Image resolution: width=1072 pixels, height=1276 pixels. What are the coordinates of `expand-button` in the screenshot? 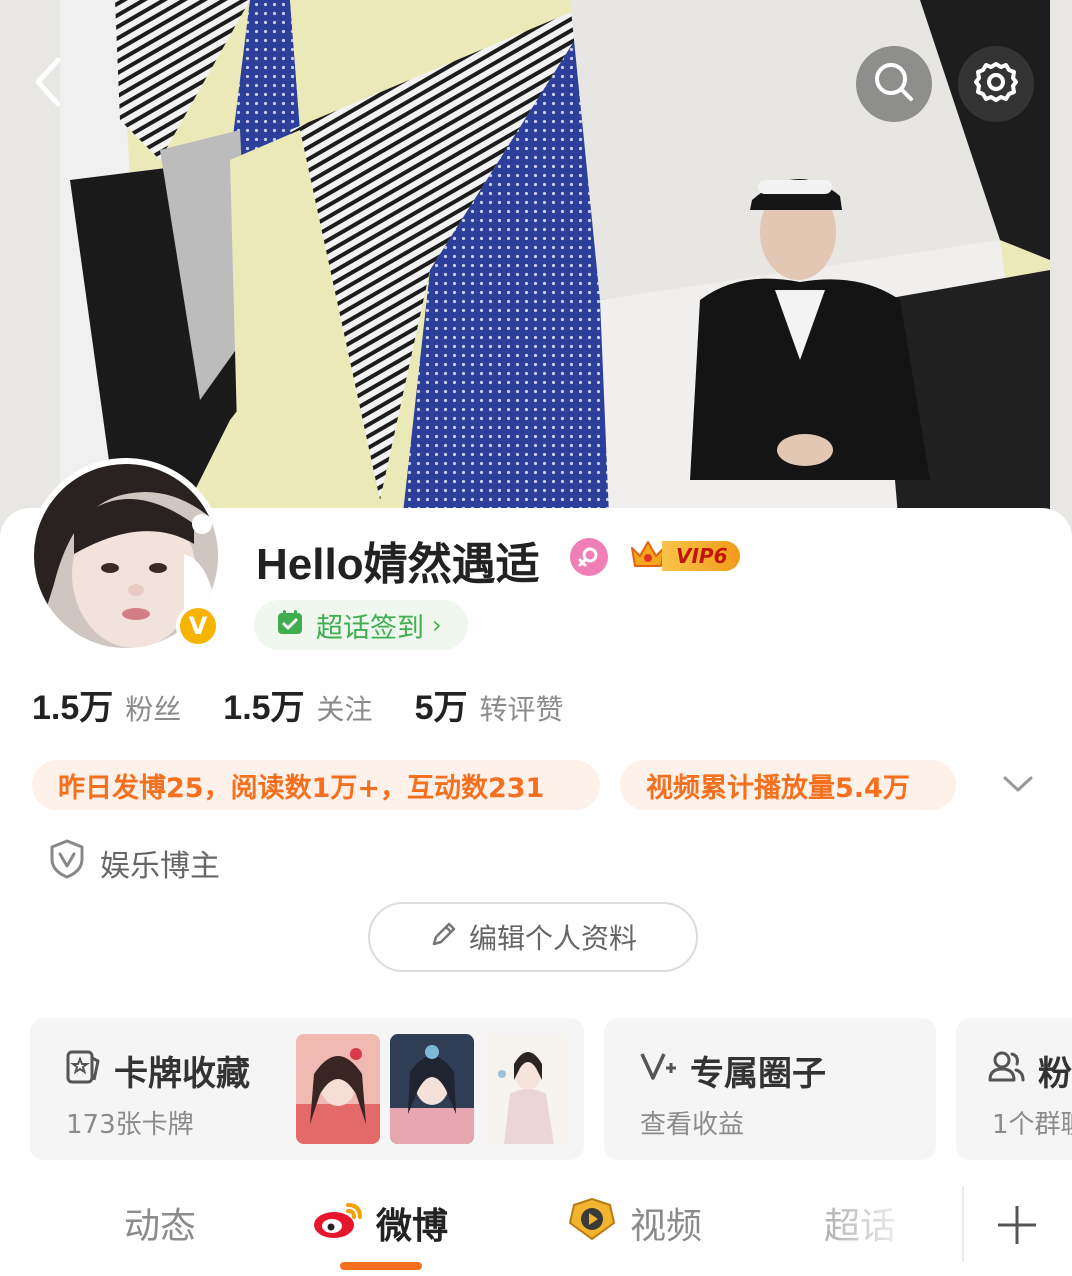 It's located at (1018, 786).